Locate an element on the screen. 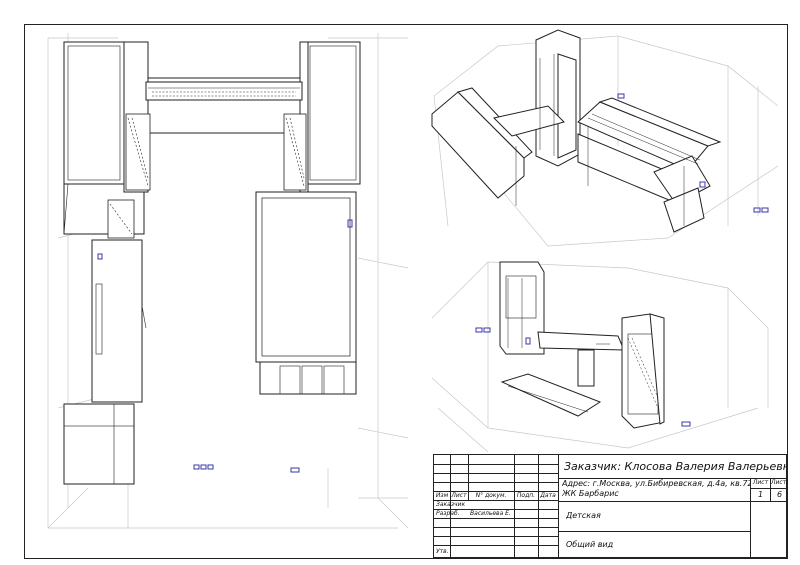  sheet-label: Лист is located at coordinates (760, 482).